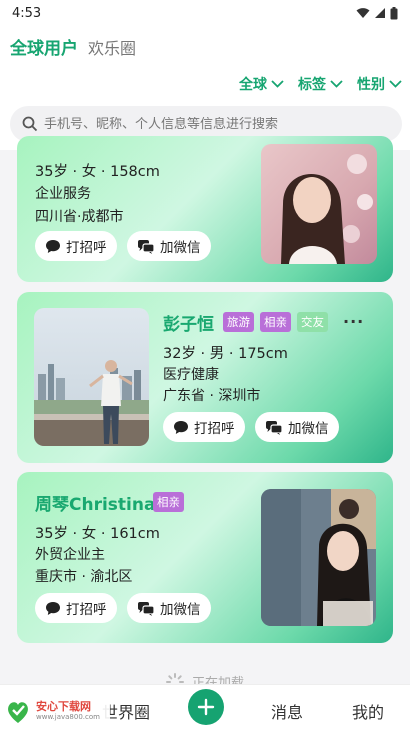  Describe the element at coordinates (287, 711) in the screenshot. I see `nav-messages: 消息` at that location.